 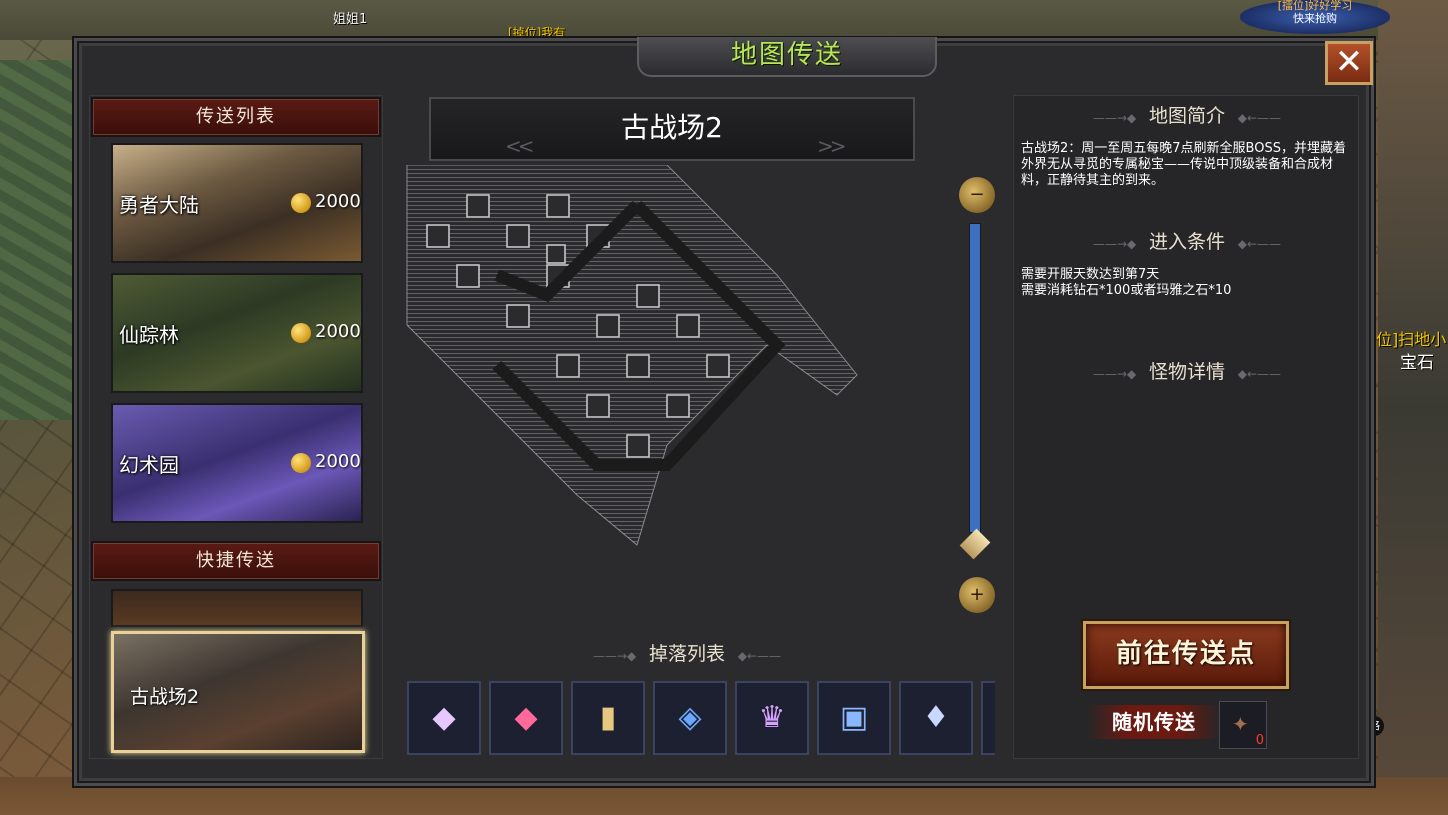 I want to click on promo-banner: [擂位]好好学习 快来抢购, so click(x=1315, y=17).